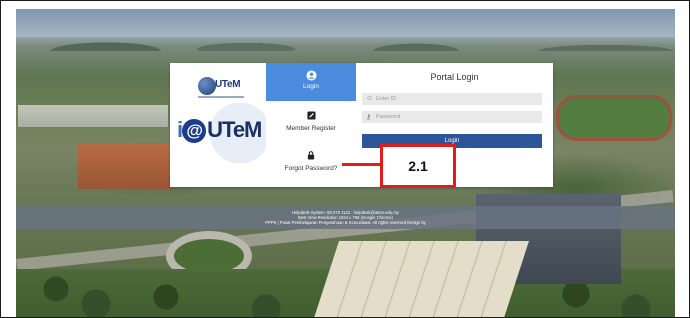 The image size is (690, 318). I want to click on utem-logo: UTeM, so click(221, 87).